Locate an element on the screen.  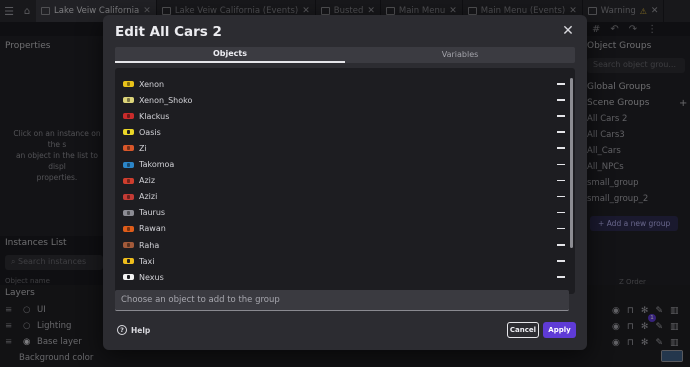
object-row: Takomoa is located at coordinates (340, 165).